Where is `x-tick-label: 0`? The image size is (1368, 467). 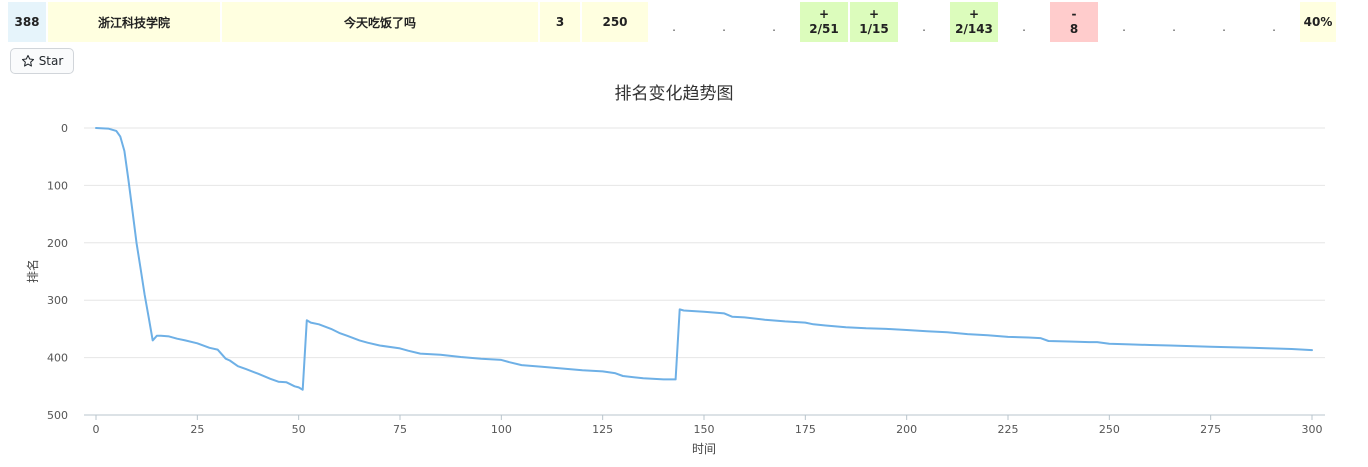 x-tick-label: 0 is located at coordinates (96, 429).